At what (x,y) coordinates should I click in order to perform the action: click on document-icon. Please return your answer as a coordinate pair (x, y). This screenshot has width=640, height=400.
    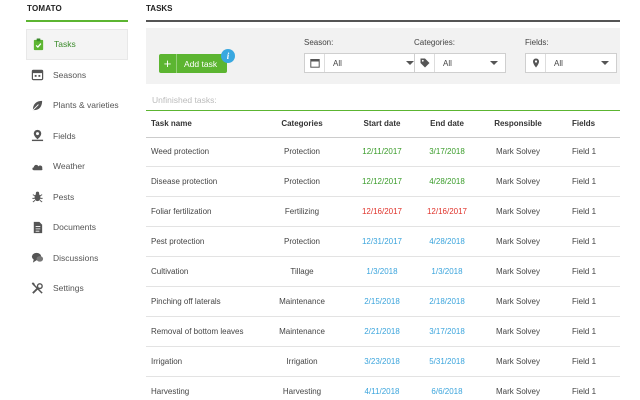
    Looking at the image, I should click on (37, 227).